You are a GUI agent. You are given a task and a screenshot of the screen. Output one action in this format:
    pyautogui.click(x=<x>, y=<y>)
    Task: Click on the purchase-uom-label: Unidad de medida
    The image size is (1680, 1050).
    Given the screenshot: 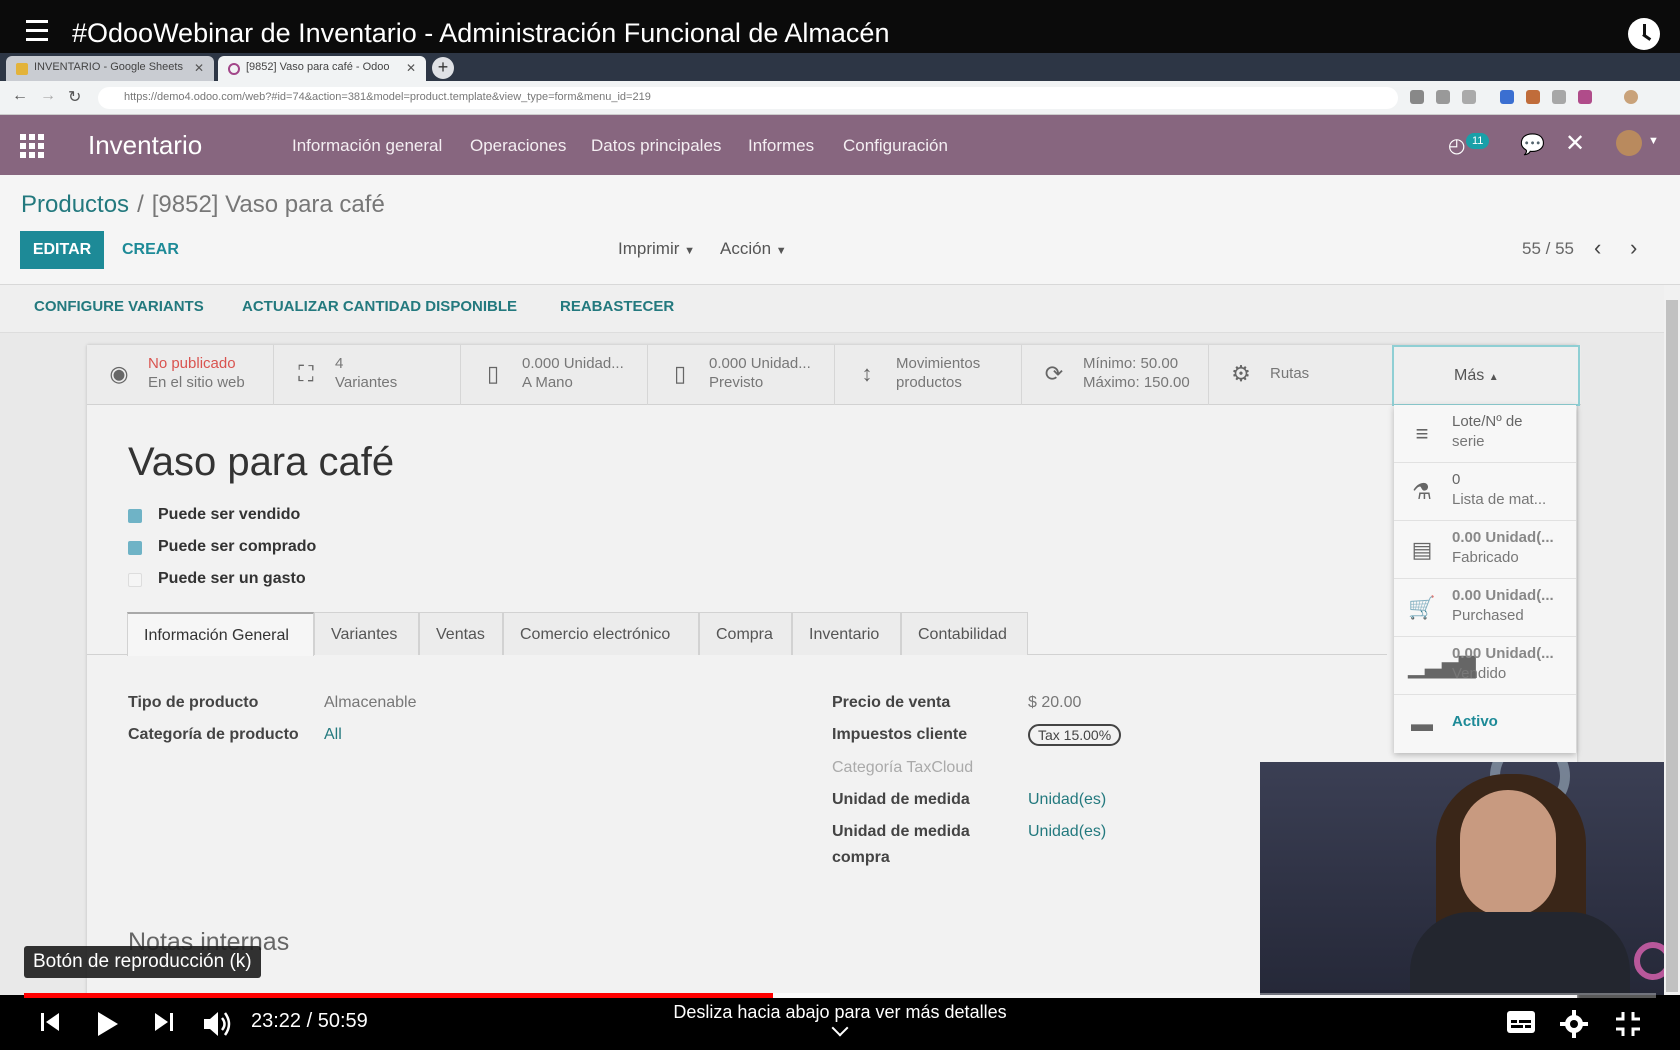 What is the action you would take?
    pyautogui.click(x=901, y=831)
    